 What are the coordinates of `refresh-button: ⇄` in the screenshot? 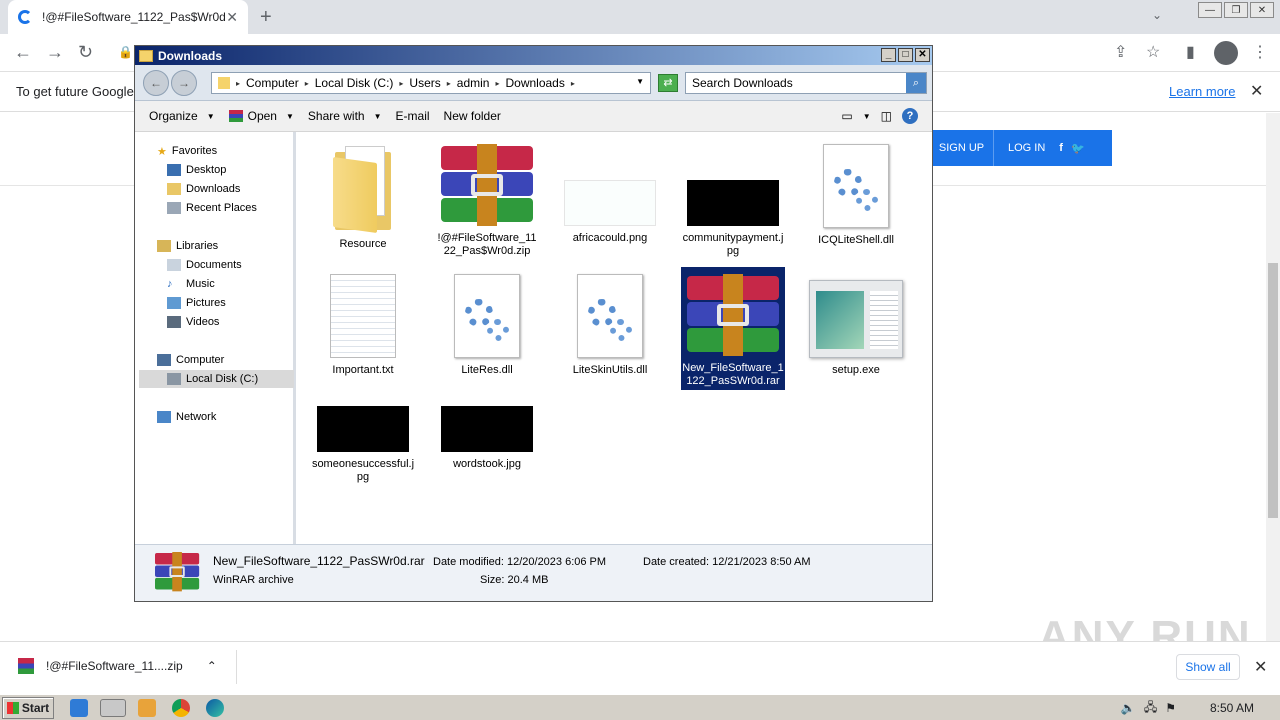 It's located at (668, 83).